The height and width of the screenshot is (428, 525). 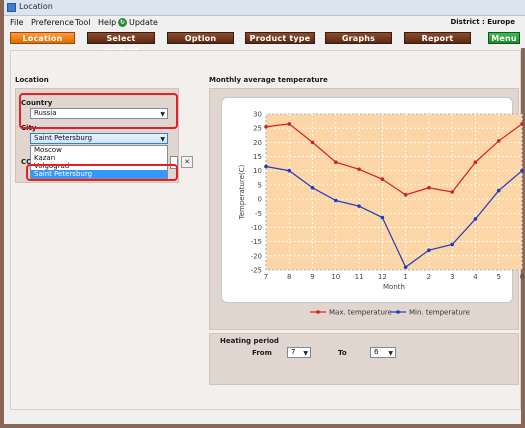 I want to click on y-tick-label: 25, so click(x=257, y=129).